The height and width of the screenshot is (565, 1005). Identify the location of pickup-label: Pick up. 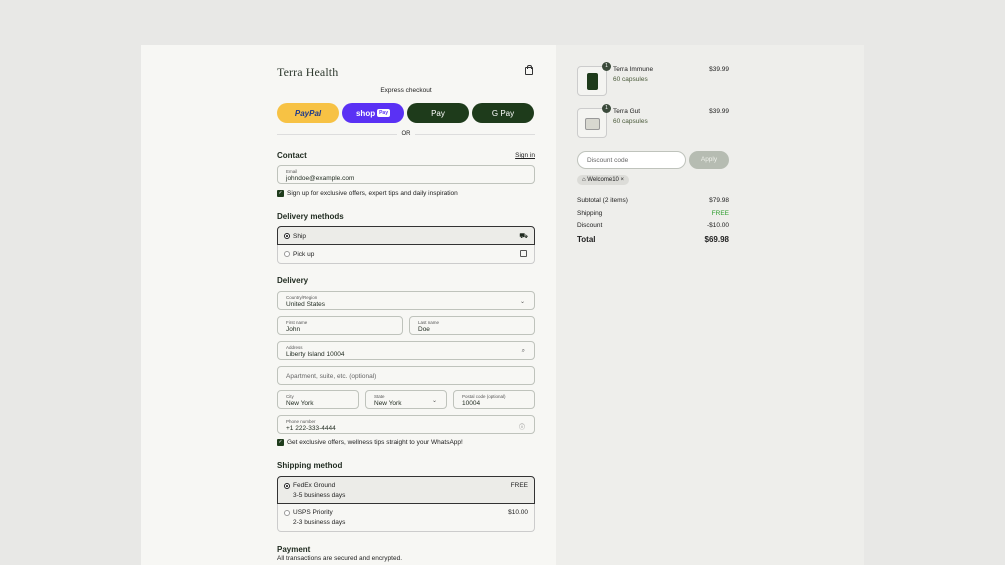
(304, 254).